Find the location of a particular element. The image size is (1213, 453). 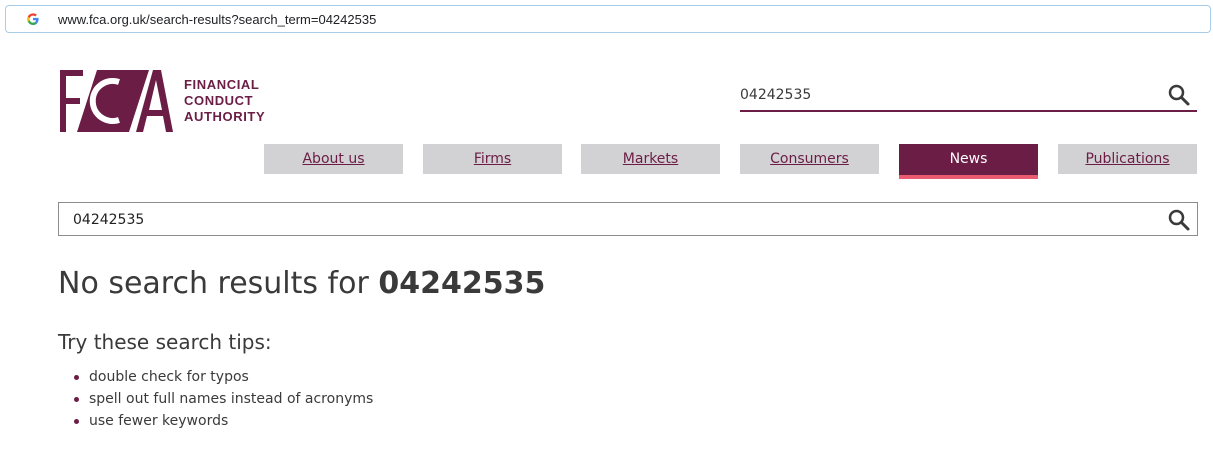

nav-item-news: News is located at coordinates (968, 161).